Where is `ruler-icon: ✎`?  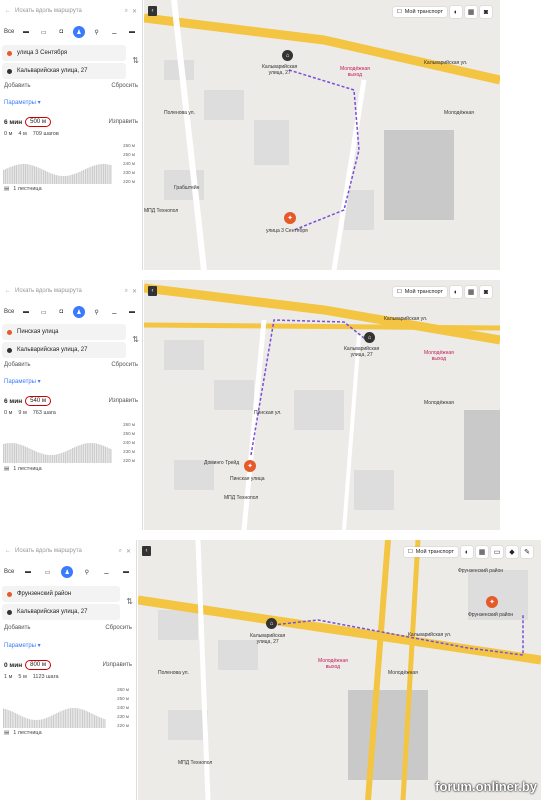
ruler-icon: ✎ is located at coordinates (527, 552).